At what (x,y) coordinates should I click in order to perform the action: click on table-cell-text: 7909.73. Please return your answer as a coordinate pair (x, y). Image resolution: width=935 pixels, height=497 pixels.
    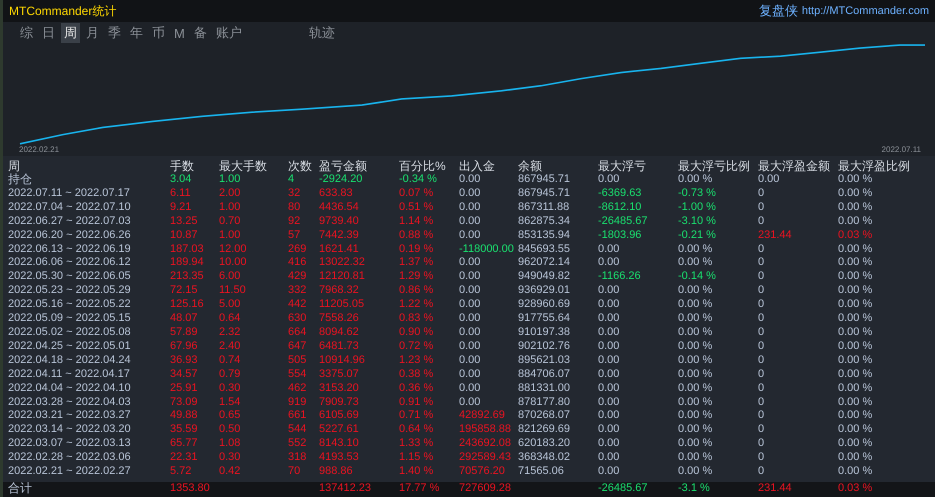
    Looking at the image, I should click on (339, 403).